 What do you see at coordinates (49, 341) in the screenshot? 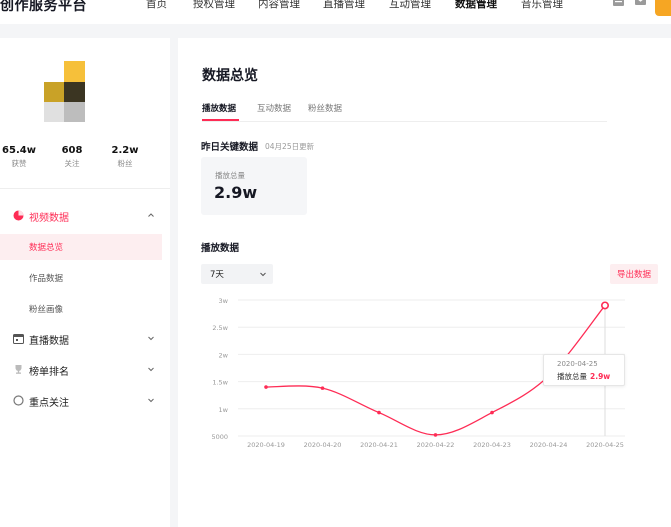
I see `sidebar-group-label: 直播数据` at bounding box center [49, 341].